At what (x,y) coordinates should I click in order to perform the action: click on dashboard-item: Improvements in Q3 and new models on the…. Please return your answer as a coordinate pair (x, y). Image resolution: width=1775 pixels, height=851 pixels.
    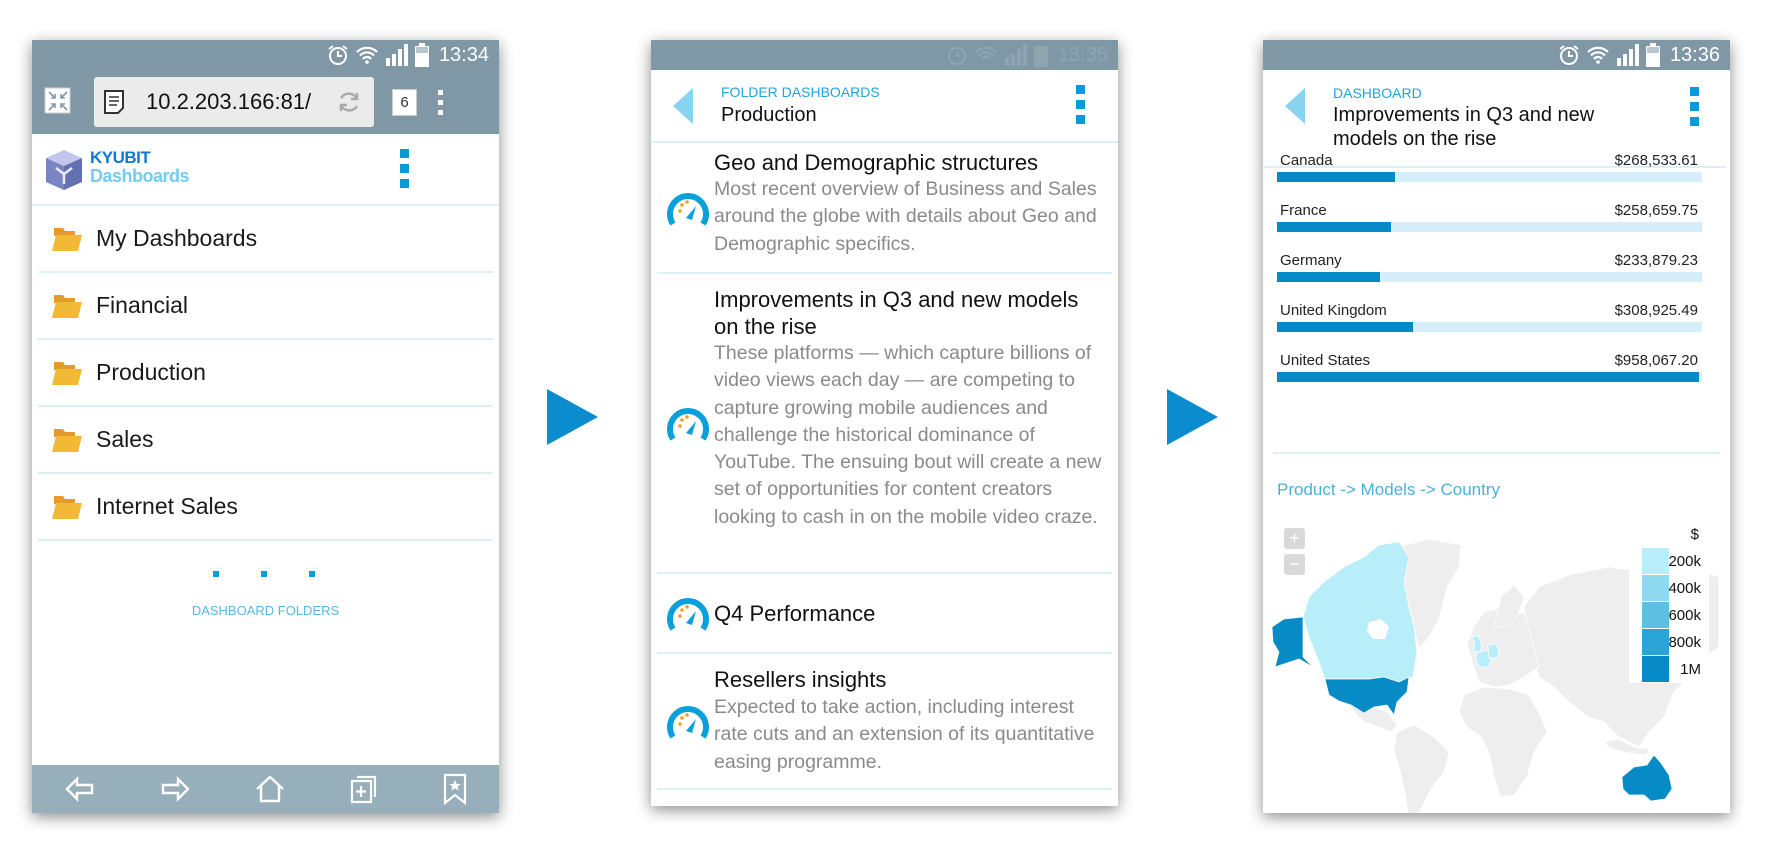
    Looking at the image, I should click on (884, 424).